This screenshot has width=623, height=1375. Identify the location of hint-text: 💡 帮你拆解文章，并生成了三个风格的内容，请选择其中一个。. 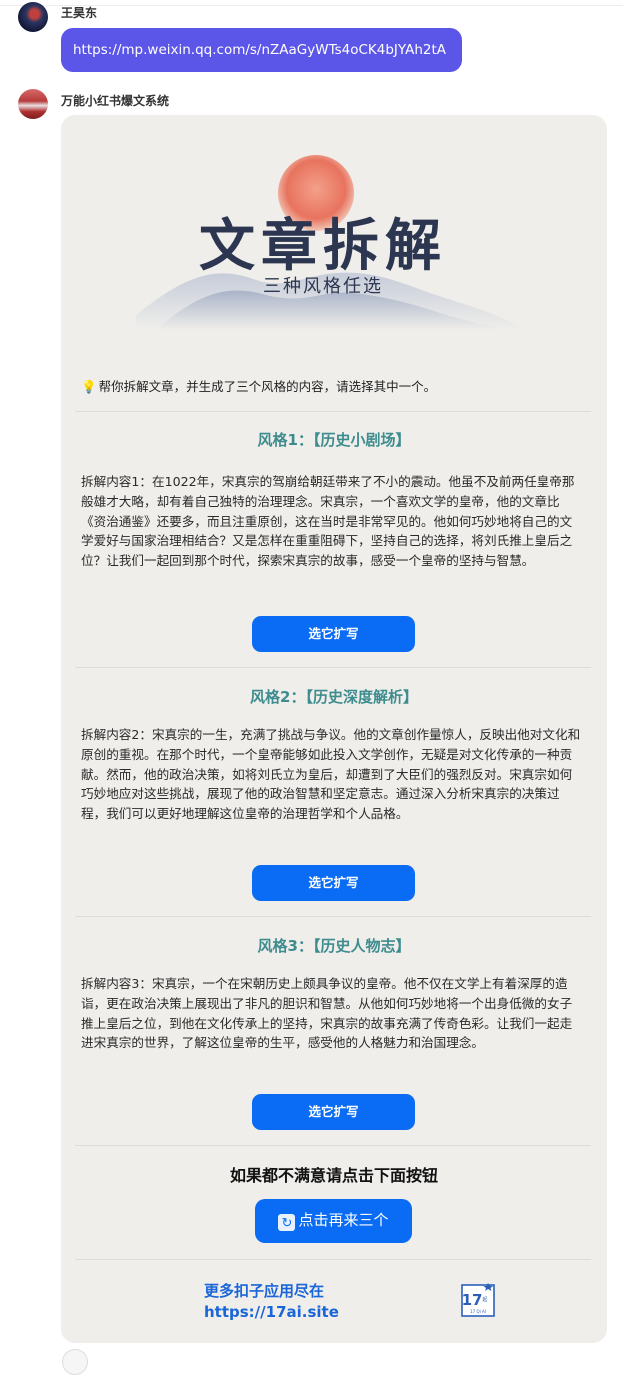
(259, 386).